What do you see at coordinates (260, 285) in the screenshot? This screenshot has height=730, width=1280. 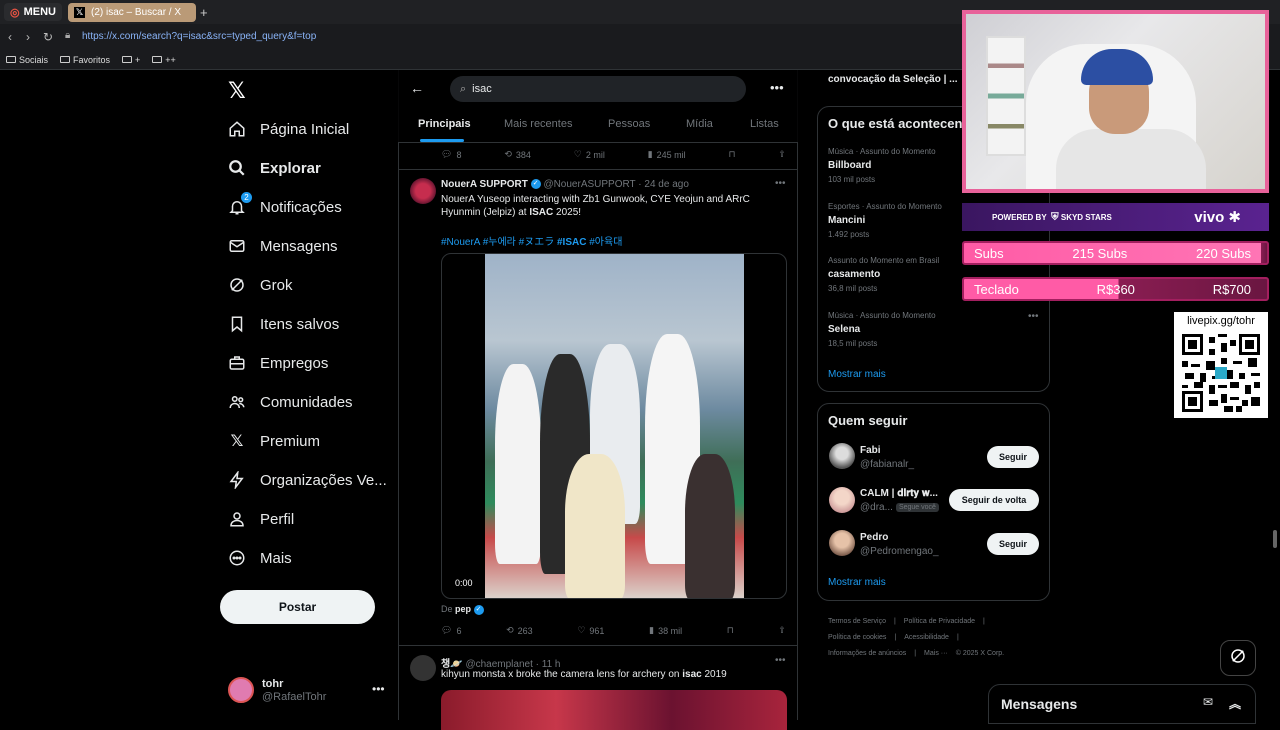 I see `nav-item-grok: Grok` at bounding box center [260, 285].